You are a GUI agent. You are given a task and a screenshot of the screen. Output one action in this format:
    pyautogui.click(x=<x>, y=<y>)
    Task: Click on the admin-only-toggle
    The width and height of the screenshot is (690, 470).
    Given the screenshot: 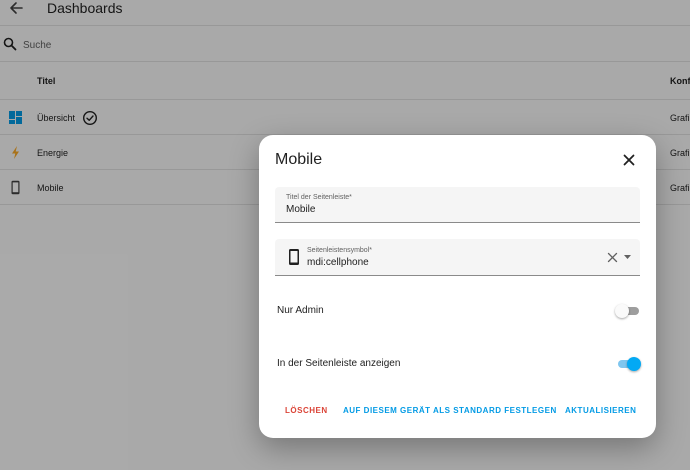 What is the action you would take?
    pyautogui.click(x=628, y=311)
    